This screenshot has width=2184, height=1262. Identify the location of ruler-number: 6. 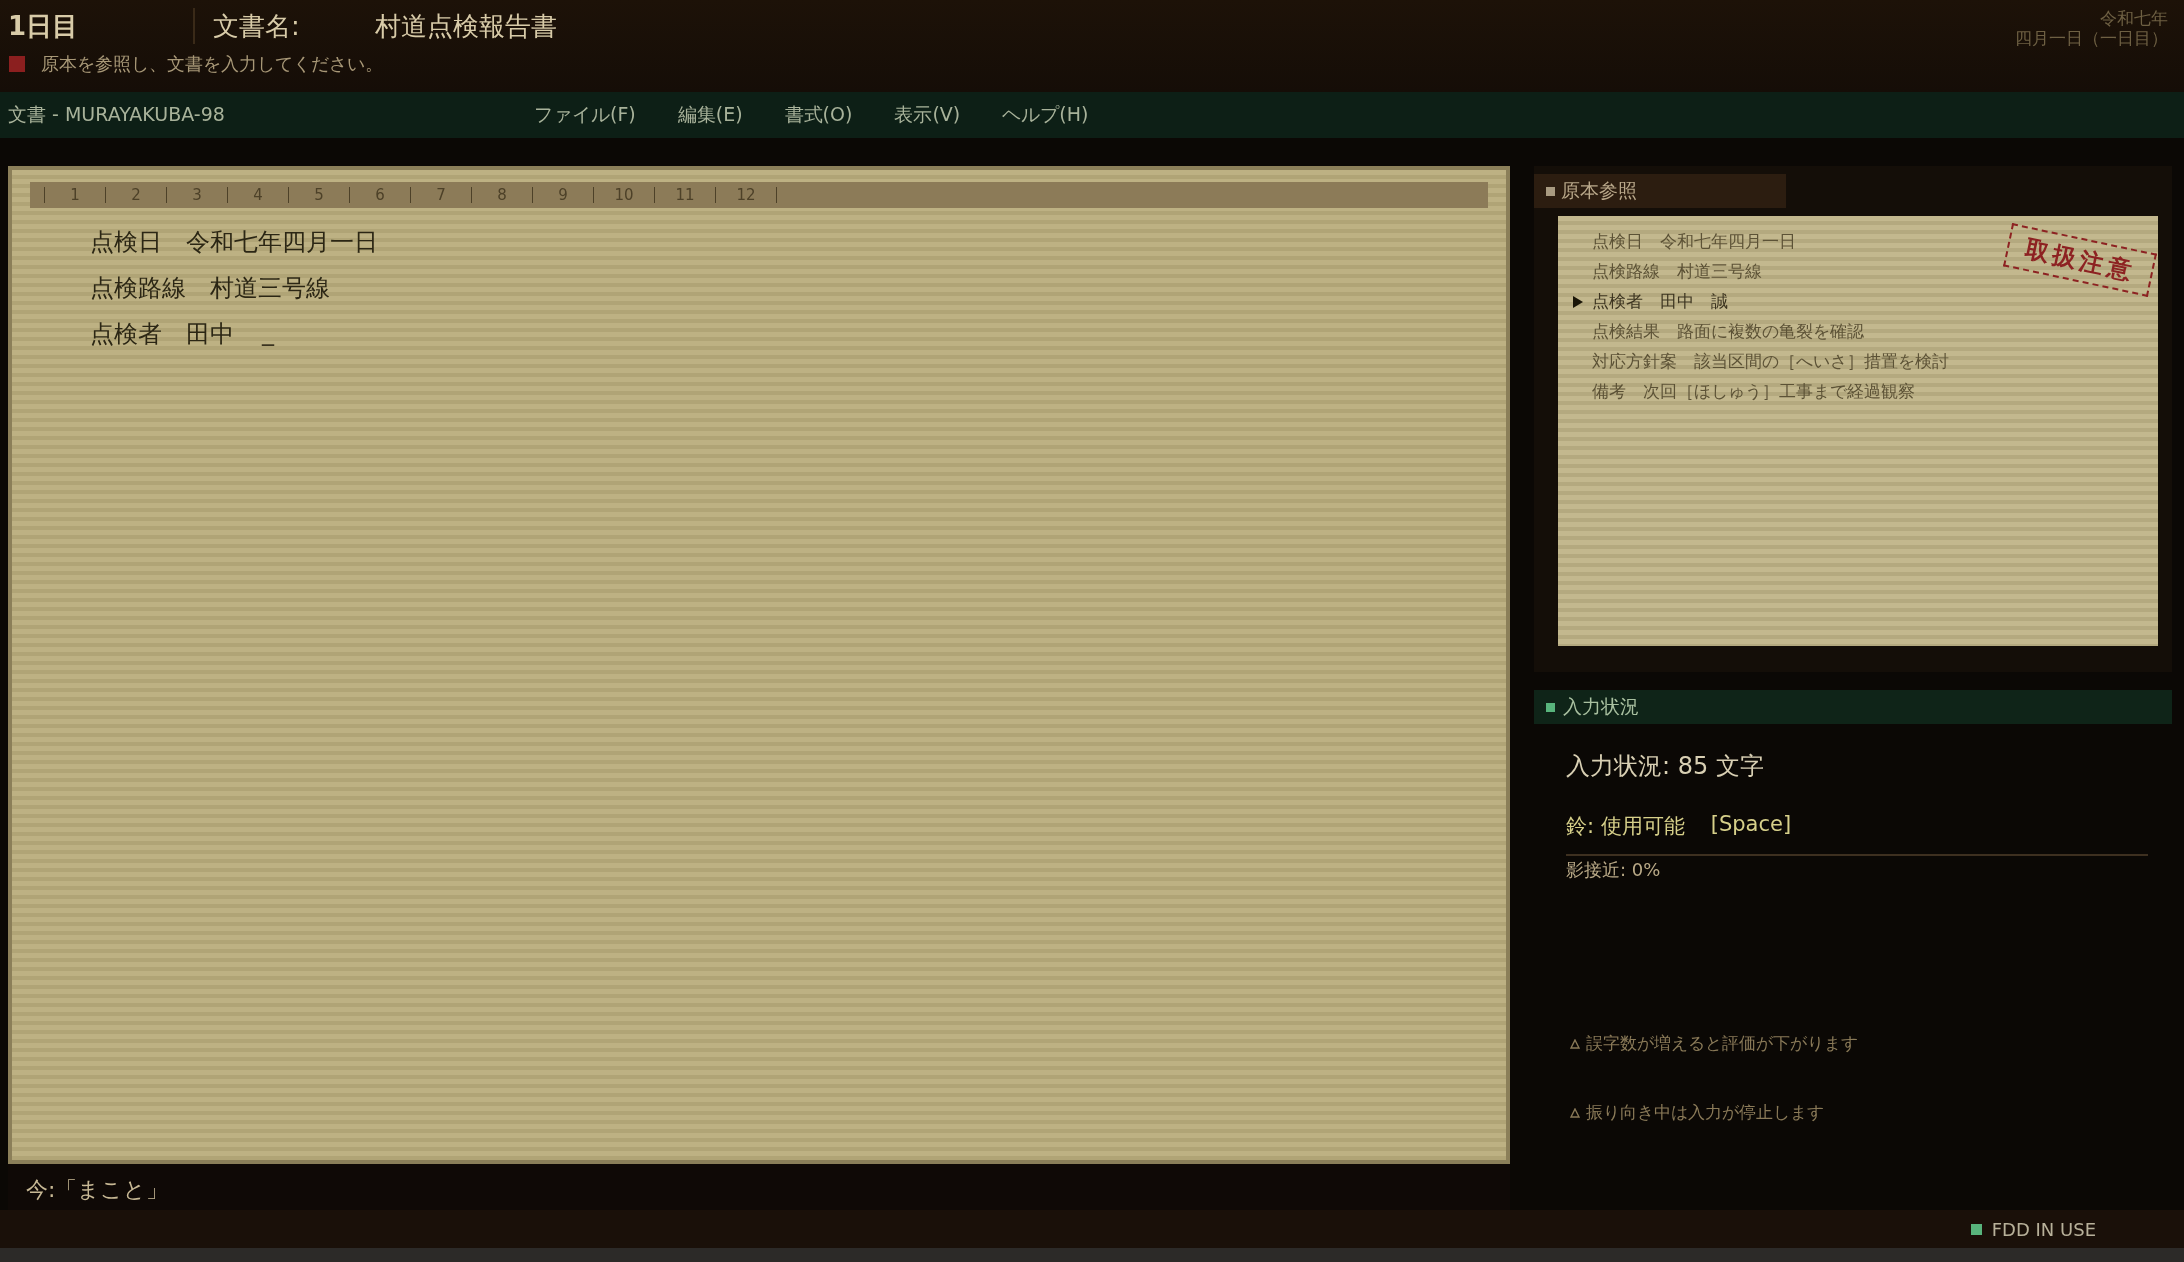
(380, 195).